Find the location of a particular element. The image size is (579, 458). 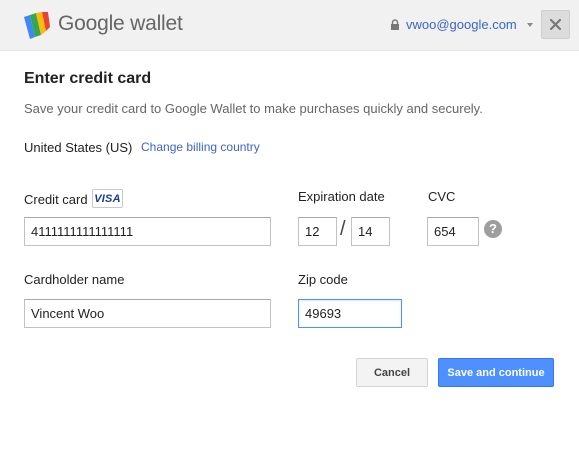

header-bar: Google wallet vwoo@google.com is located at coordinates (289, 25).